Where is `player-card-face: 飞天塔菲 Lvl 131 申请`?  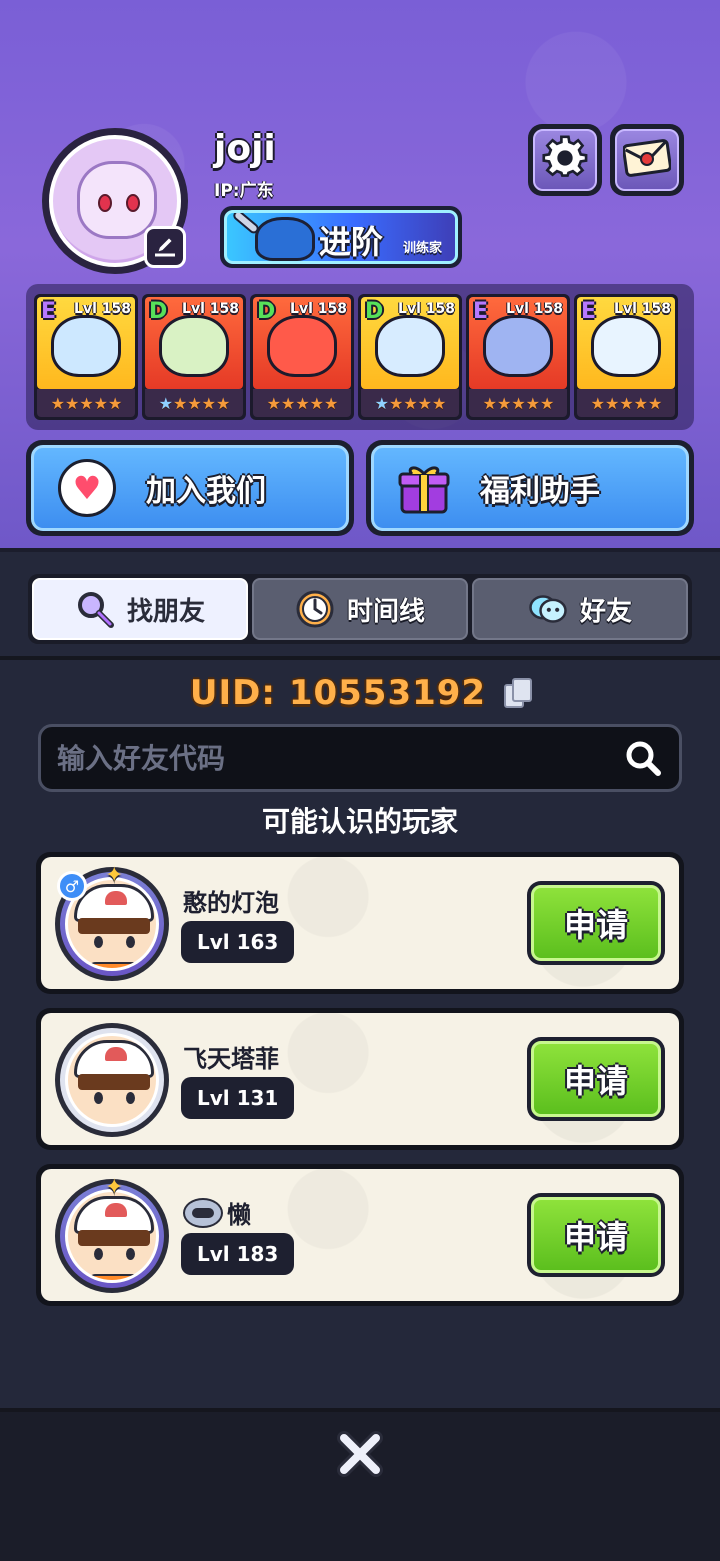
player-card-face: 飞天塔菲 Lvl 131 申请 is located at coordinates (360, 1079).